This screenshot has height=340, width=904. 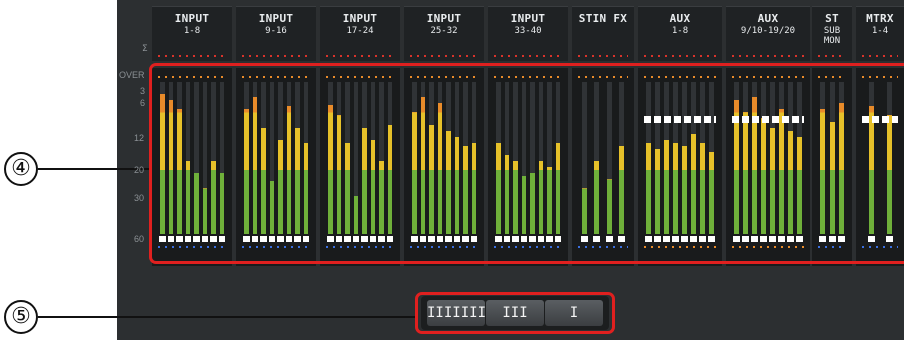 I want to click on scale-label-12: 12, so click(x=139, y=138).